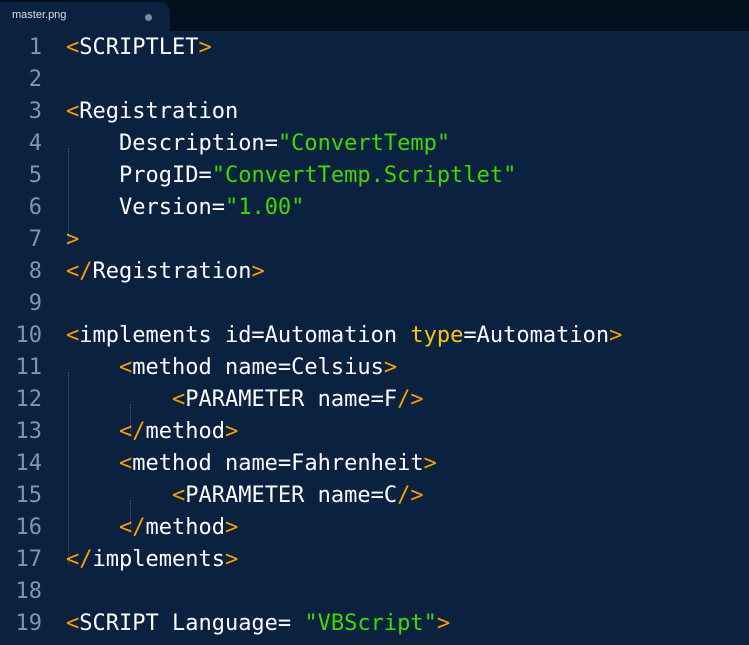 The height and width of the screenshot is (645, 749). Describe the element at coordinates (158, 559) in the screenshot. I see `code-token: implements` at that location.